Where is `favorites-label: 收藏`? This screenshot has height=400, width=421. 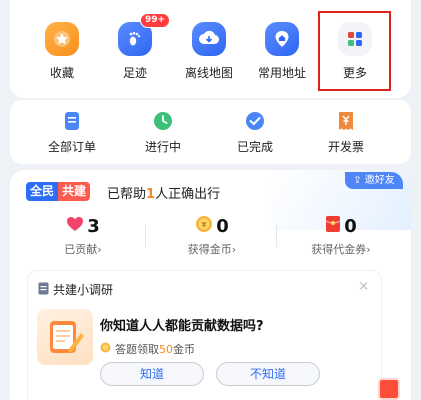 favorites-label: 收藏 is located at coordinates (61, 73).